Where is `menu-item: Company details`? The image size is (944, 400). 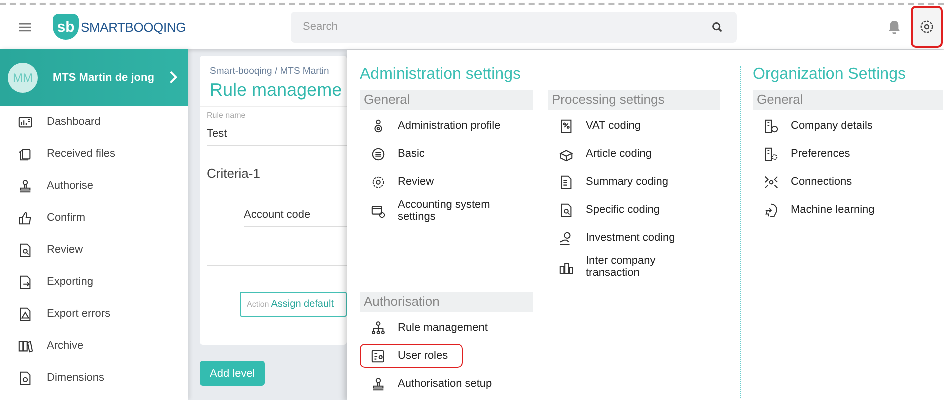 menu-item: Company details is located at coordinates (820, 126).